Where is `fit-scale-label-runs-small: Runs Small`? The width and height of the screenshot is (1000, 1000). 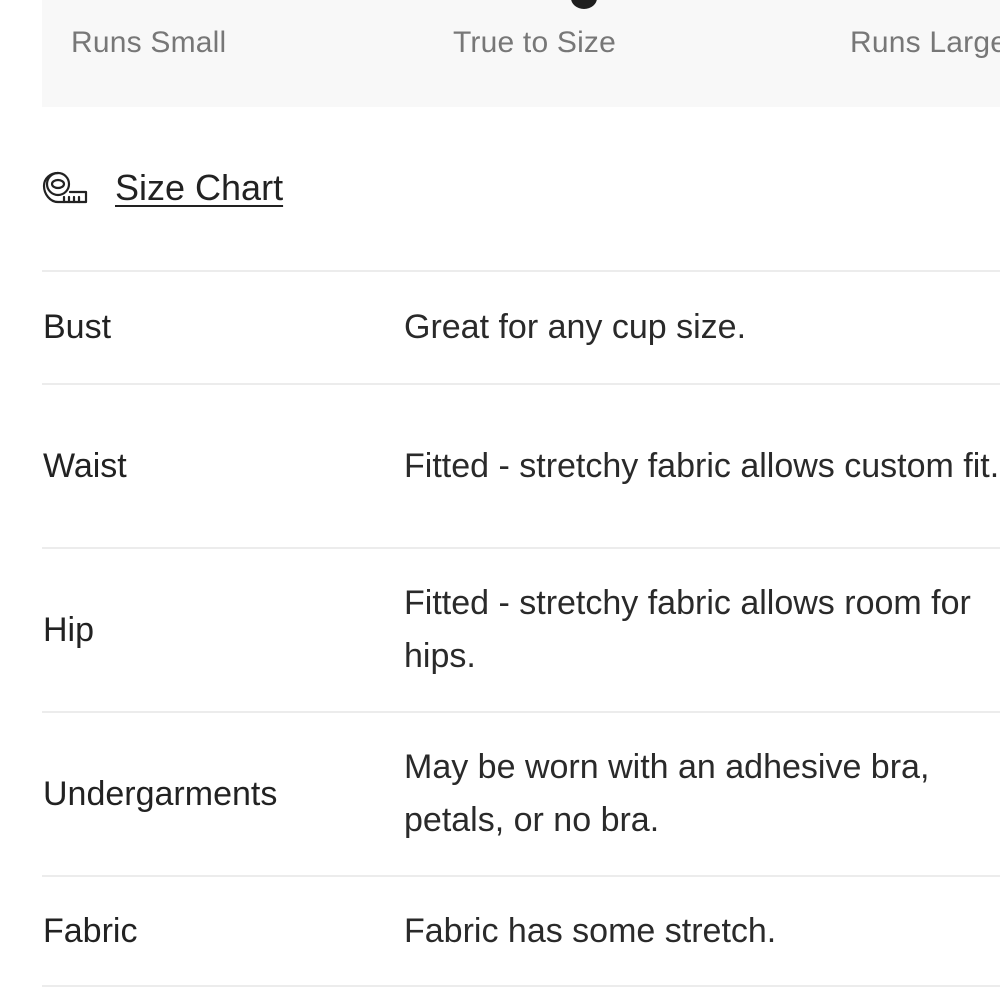 fit-scale-label-runs-small: Runs Small is located at coordinates (149, 42).